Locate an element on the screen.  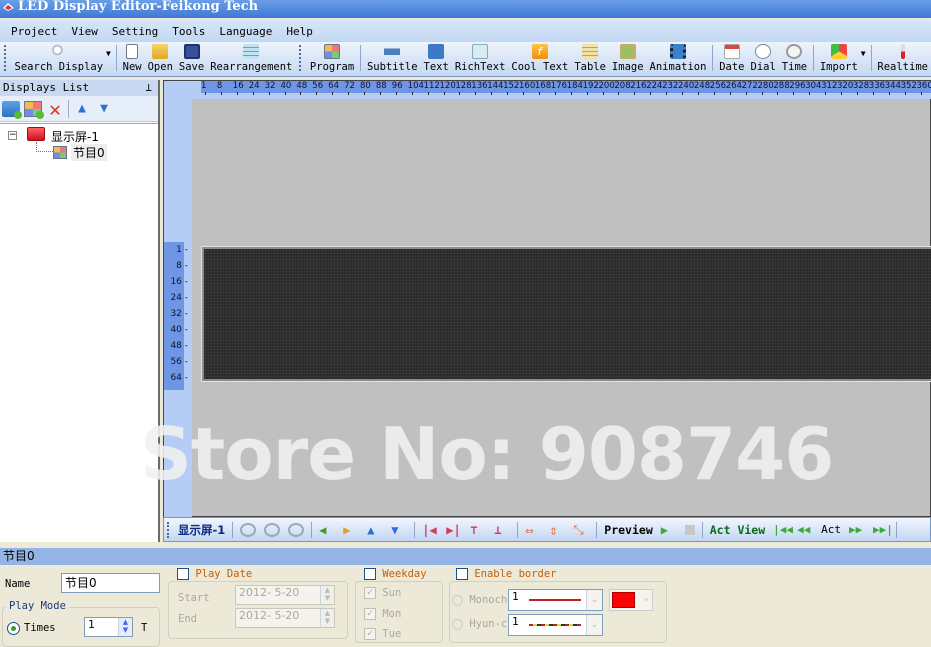
times-spinner: ▲▼ is located at coordinates (125, 627).